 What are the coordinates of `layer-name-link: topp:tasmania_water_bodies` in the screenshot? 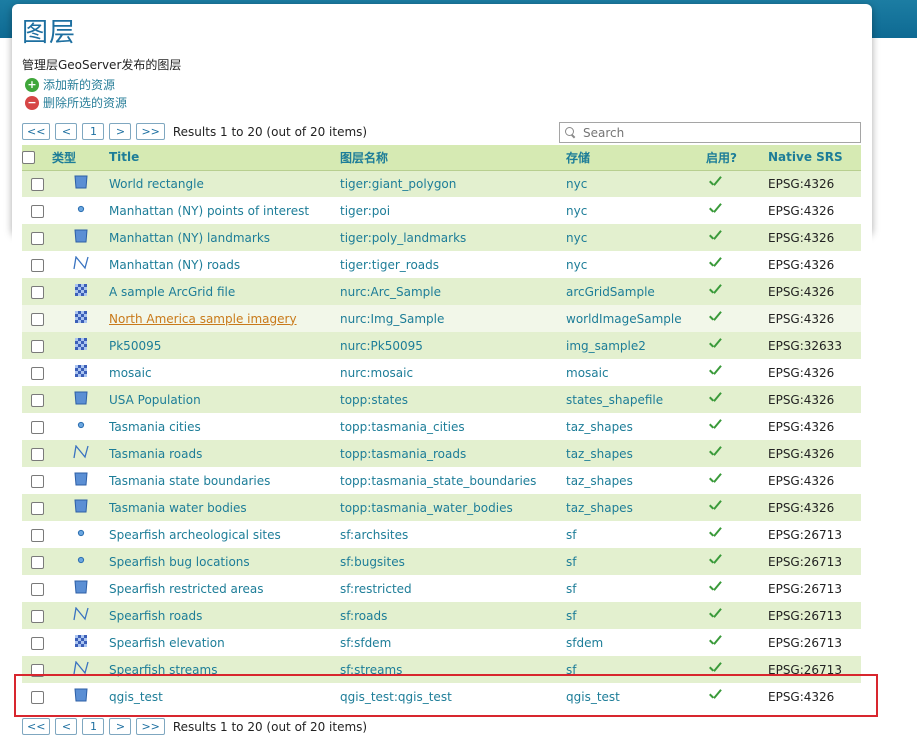 It's located at (453, 507).